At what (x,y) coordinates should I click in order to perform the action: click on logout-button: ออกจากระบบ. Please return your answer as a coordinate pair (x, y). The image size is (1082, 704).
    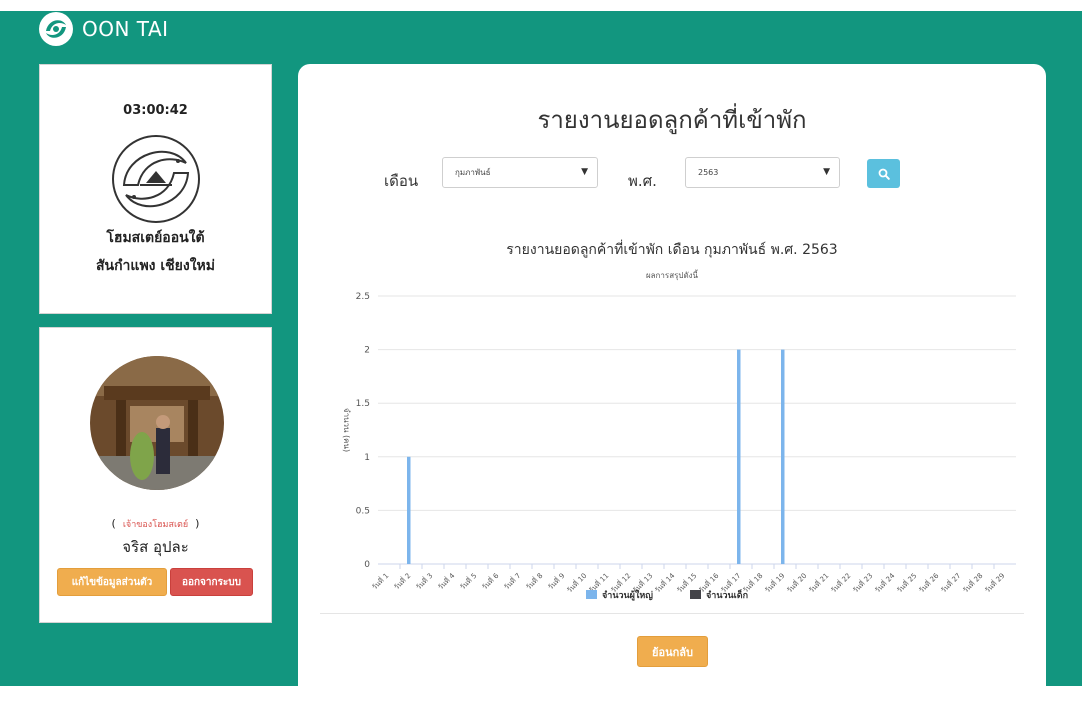
    Looking at the image, I should click on (211, 582).